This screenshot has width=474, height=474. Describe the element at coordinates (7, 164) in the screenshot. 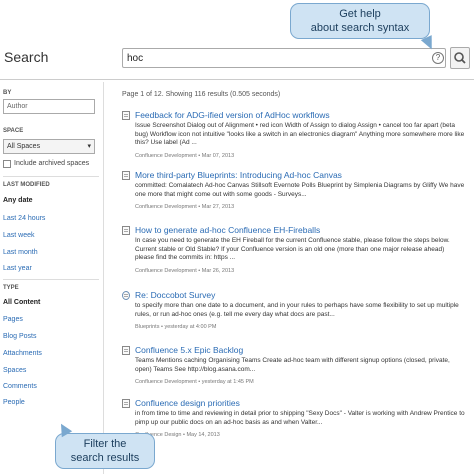

I see `archived-checkbox` at that location.